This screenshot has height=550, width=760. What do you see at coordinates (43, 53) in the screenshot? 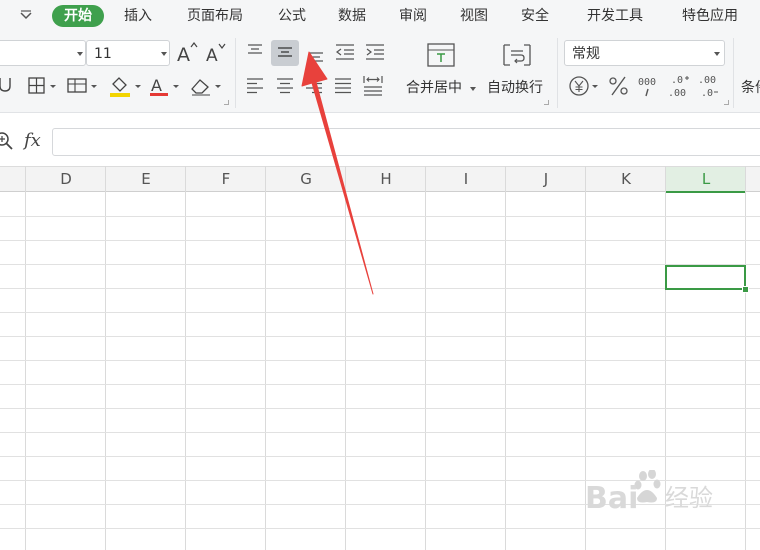
I see `font-name-select` at bounding box center [43, 53].